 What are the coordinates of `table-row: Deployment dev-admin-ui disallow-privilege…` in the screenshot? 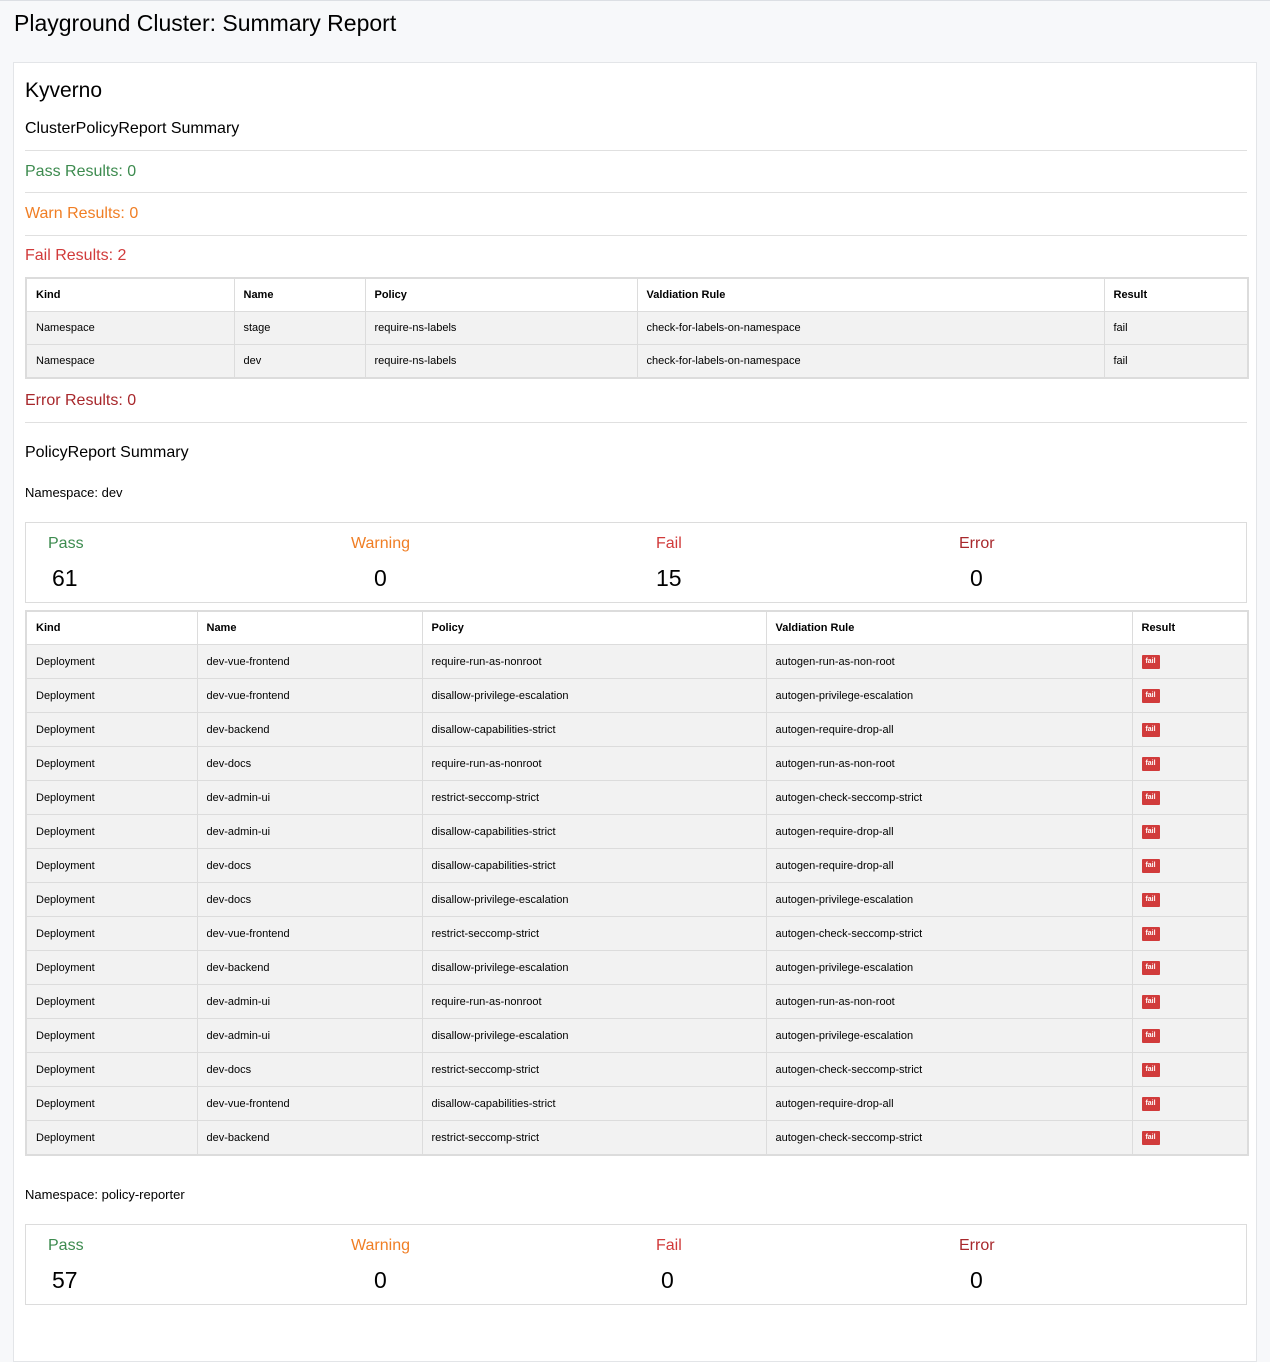 It's located at (637, 1035).